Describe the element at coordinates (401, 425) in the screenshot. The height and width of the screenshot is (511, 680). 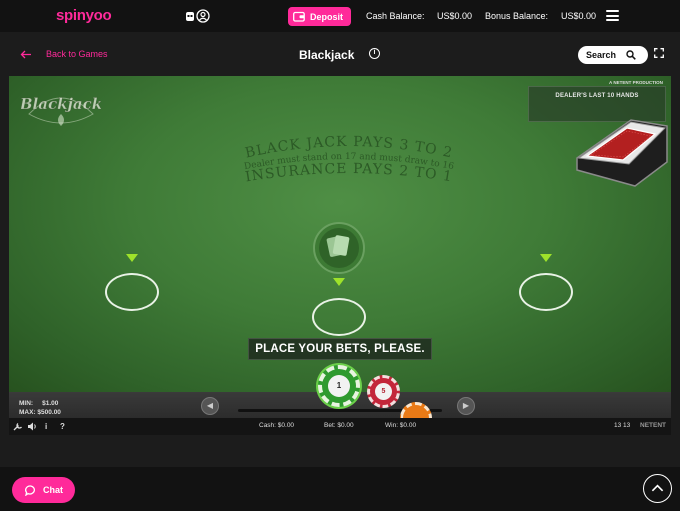
I see `win-status: Win: $0.00` at that location.